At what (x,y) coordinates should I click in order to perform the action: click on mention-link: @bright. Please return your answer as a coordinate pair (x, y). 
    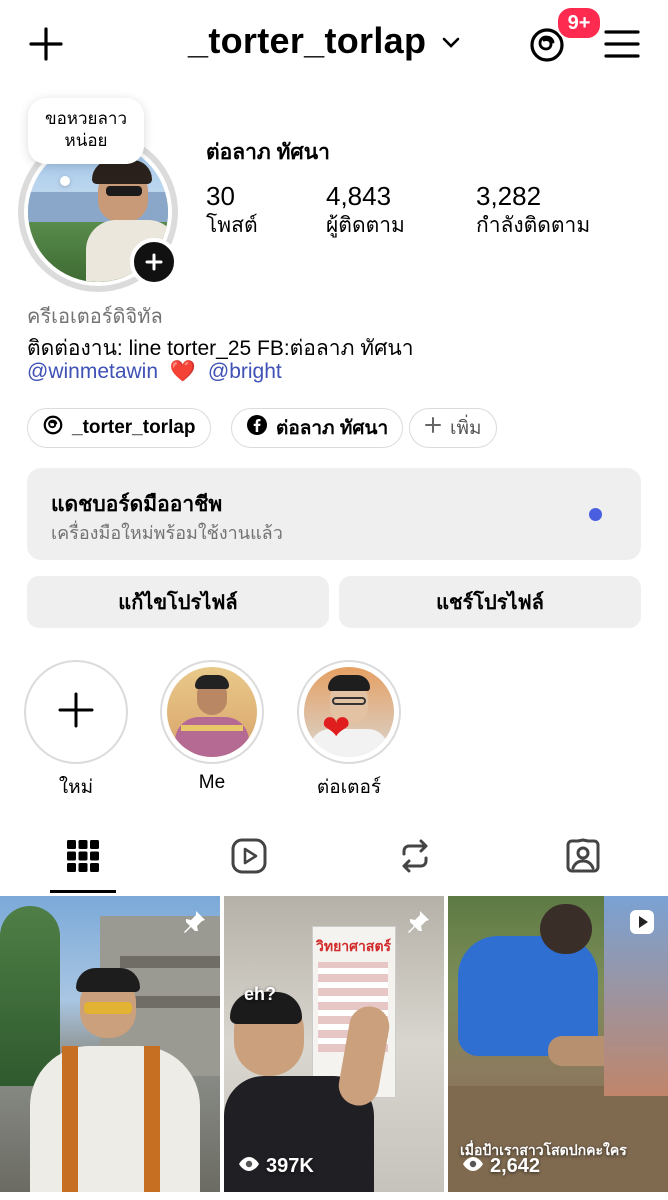
    Looking at the image, I should click on (245, 371).